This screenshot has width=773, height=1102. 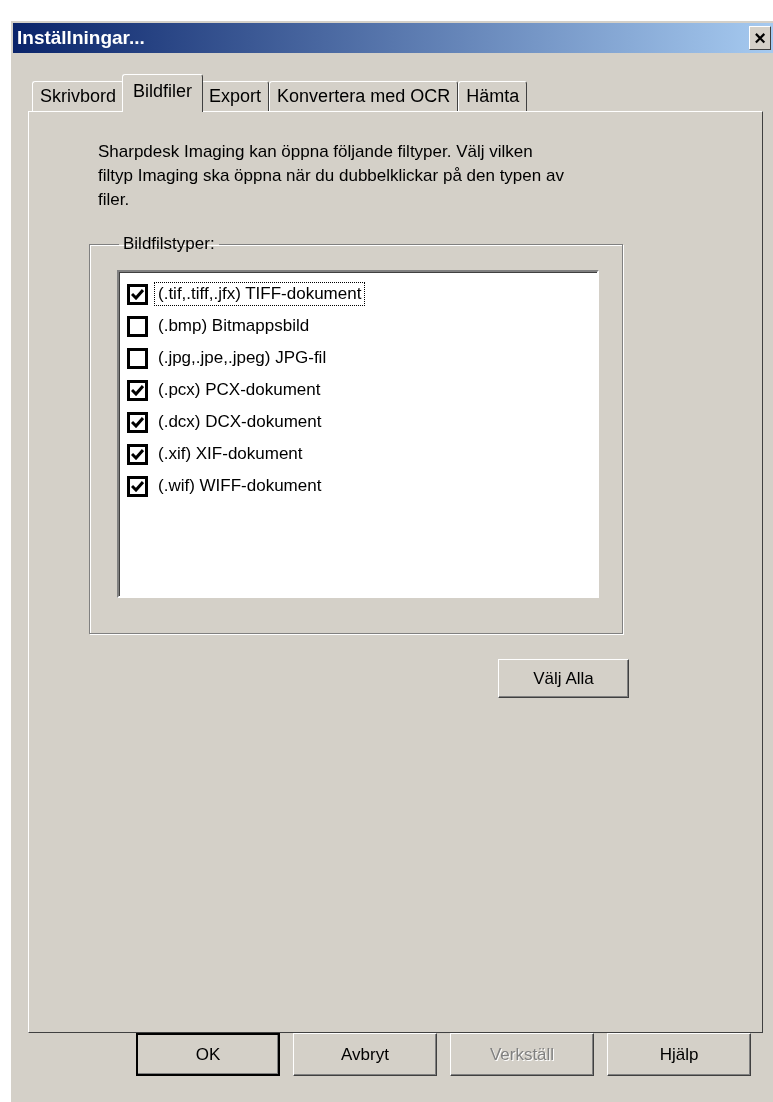 I want to click on file-type-label: (.bmp) Bitmappsbild, so click(x=234, y=326).